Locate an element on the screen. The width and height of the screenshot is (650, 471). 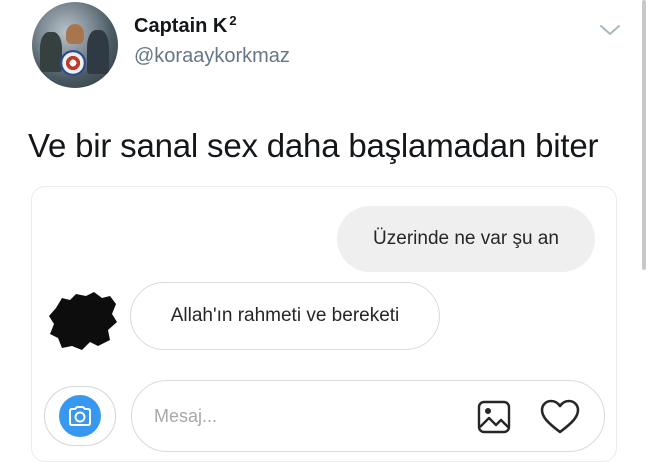
redacted-sender-avatar is located at coordinates (83, 321).